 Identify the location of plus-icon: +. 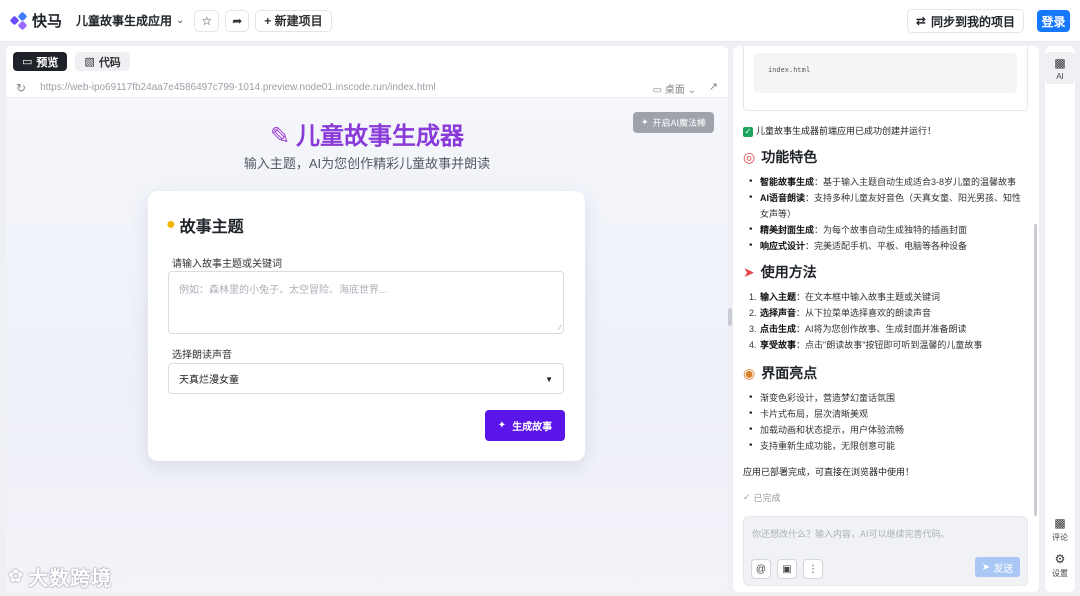
(269, 20).